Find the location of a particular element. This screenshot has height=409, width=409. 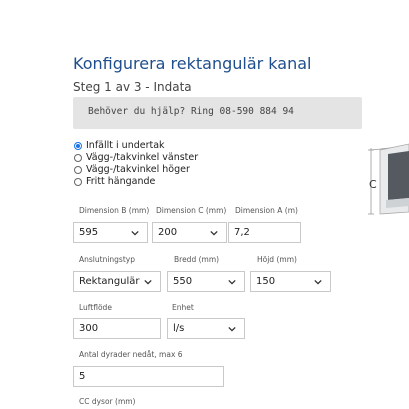

radio-label: Infällt i undertak is located at coordinates (125, 145).